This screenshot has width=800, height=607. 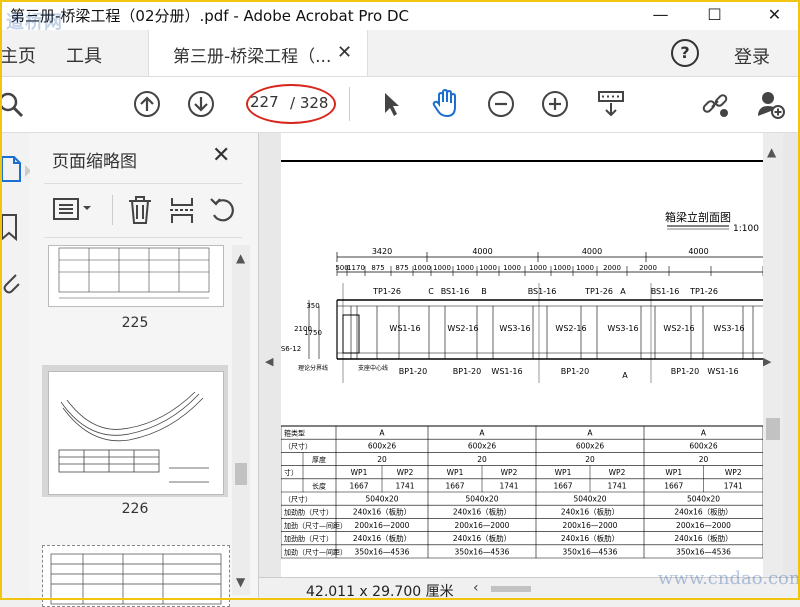 I want to click on dimension-label: S6-12, so click(x=291, y=349).